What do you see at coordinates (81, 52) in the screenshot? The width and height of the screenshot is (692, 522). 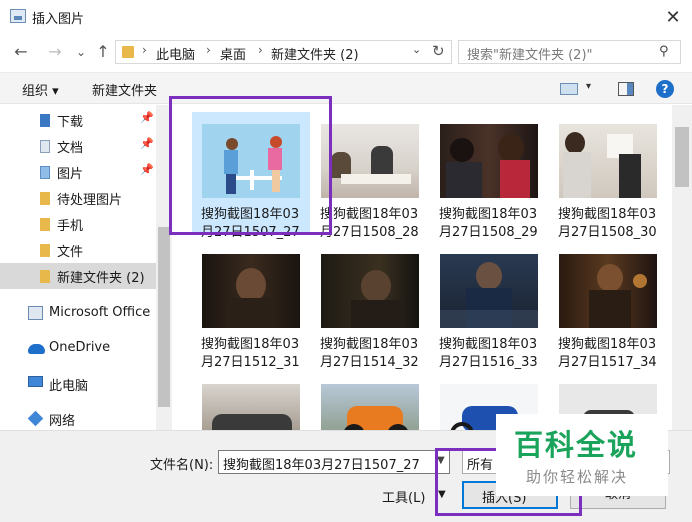 I see `recent-locations-dropdown: ⌄` at bounding box center [81, 52].